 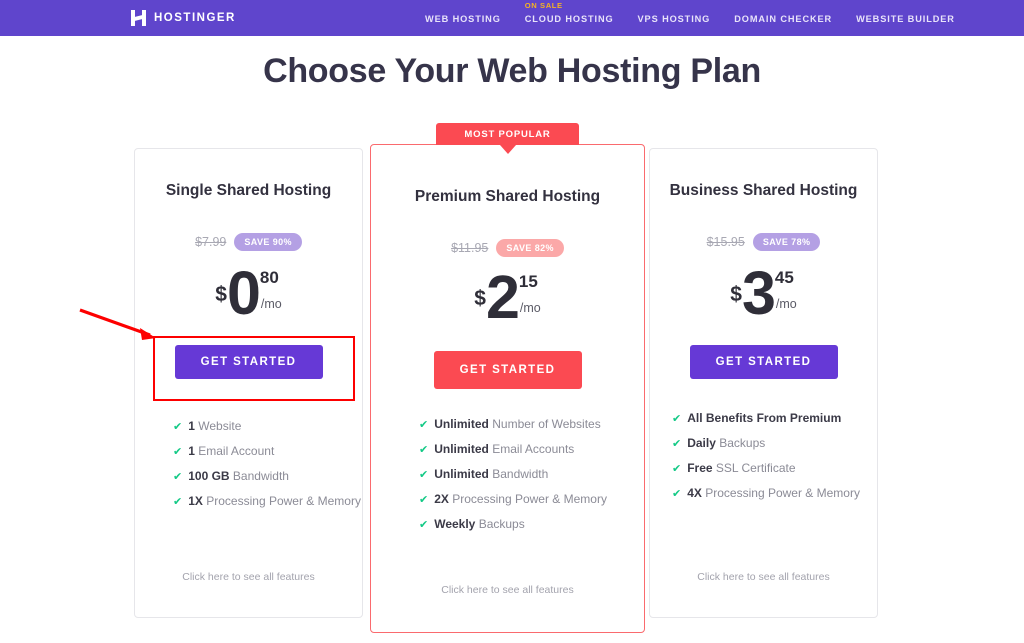 What do you see at coordinates (195, 501) in the screenshot?
I see `feature-bold: 1X` at bounding box center [195, 501].